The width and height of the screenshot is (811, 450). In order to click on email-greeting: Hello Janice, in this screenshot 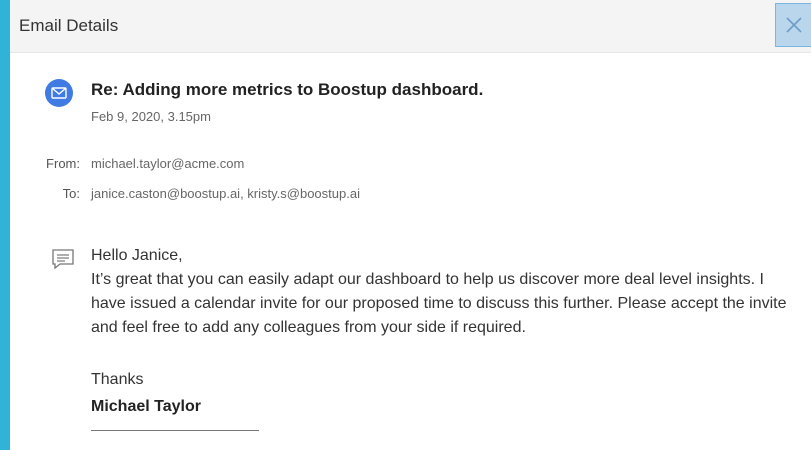, I will do `click(137, 255)`.